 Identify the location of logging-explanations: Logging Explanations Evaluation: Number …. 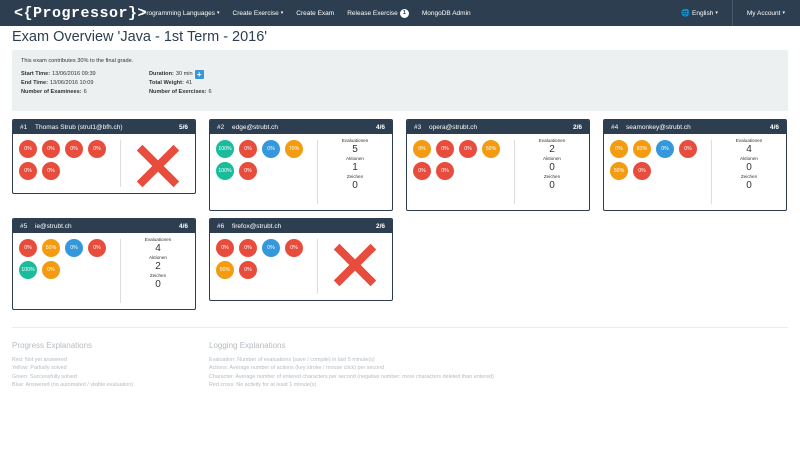
(351, 365).